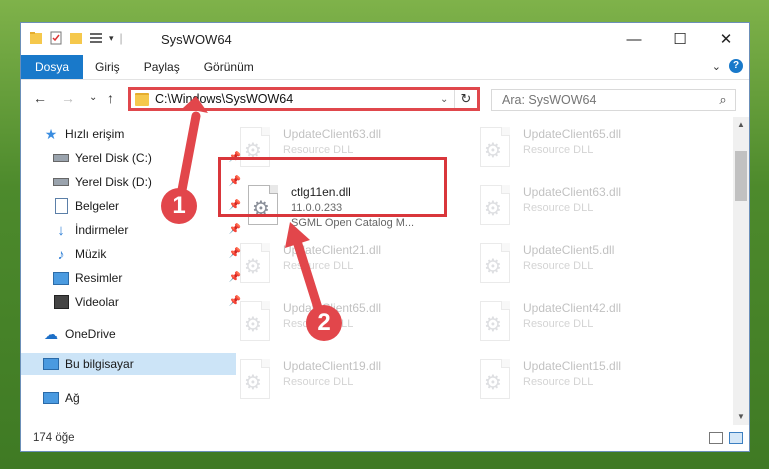  I want to click on video-icon, so click(61, 302).